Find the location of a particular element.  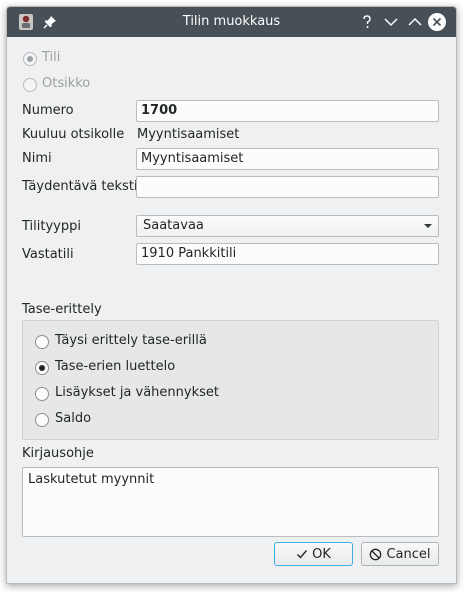

radio-otsikko-label: Otsikko is located at coordinates (66, 83).